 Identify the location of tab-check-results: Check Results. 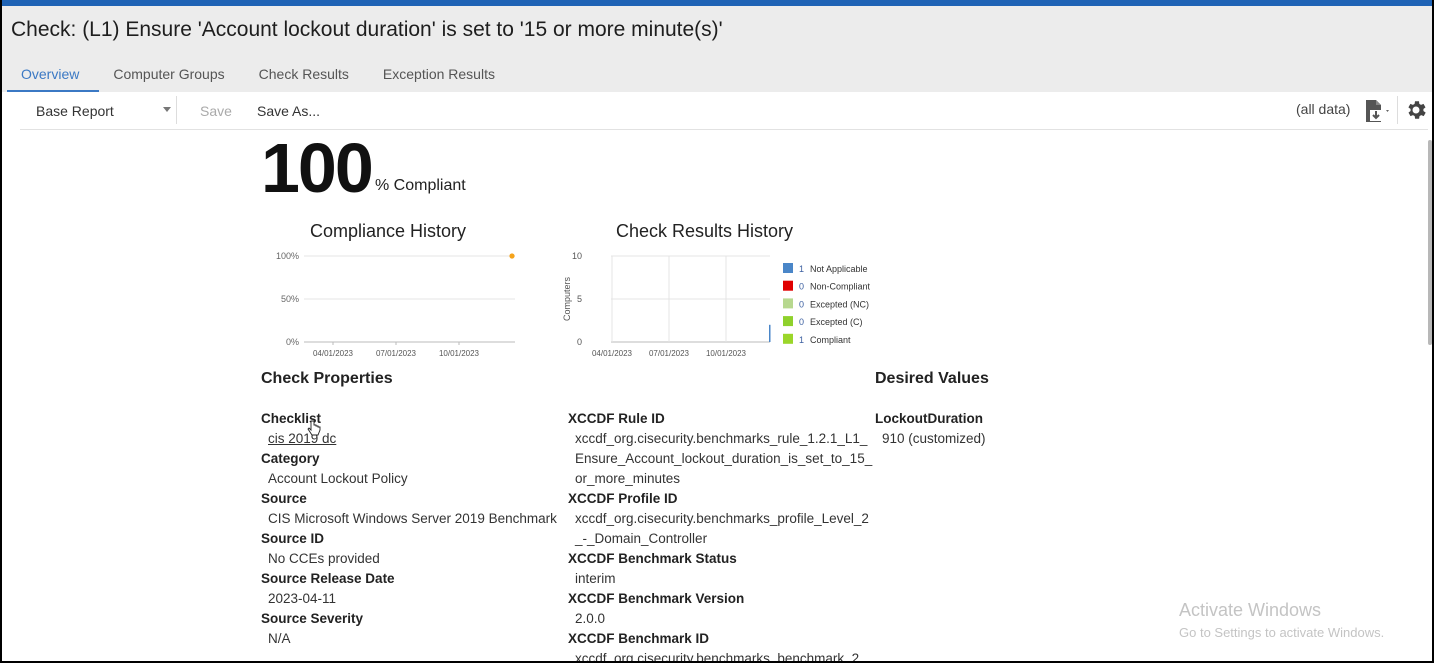
(307, 77).